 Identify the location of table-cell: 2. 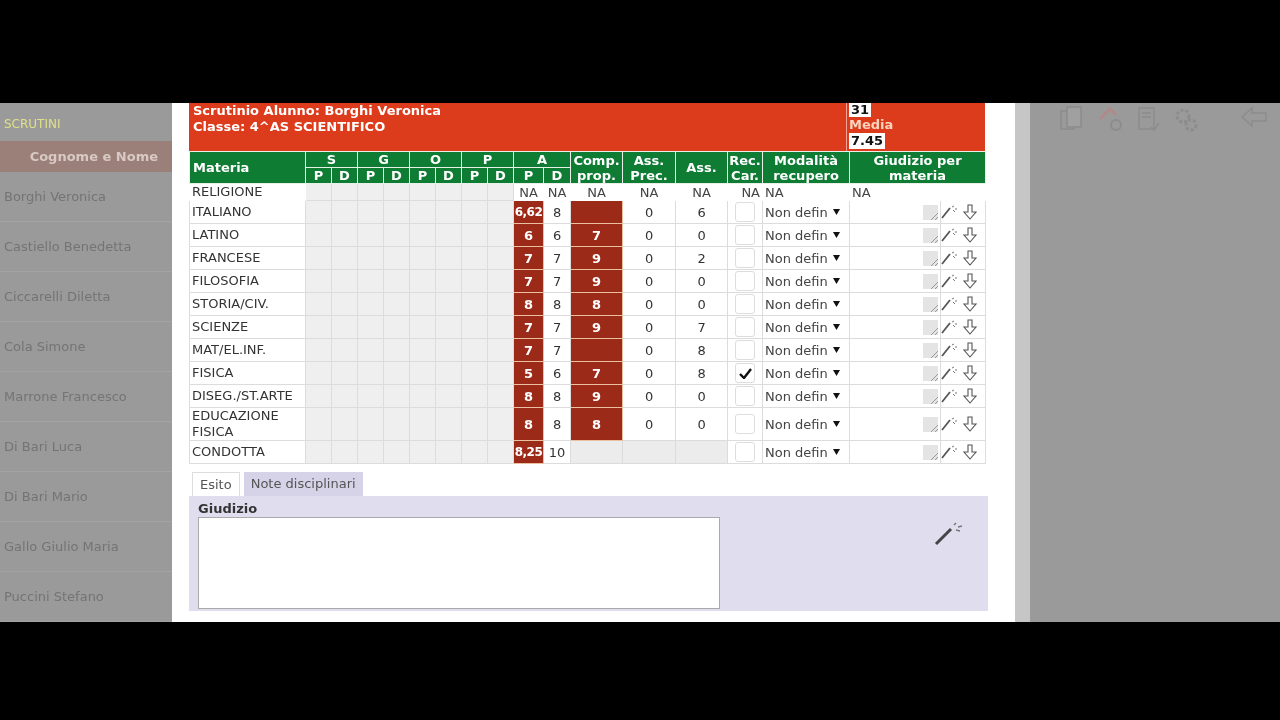
(701, 258).